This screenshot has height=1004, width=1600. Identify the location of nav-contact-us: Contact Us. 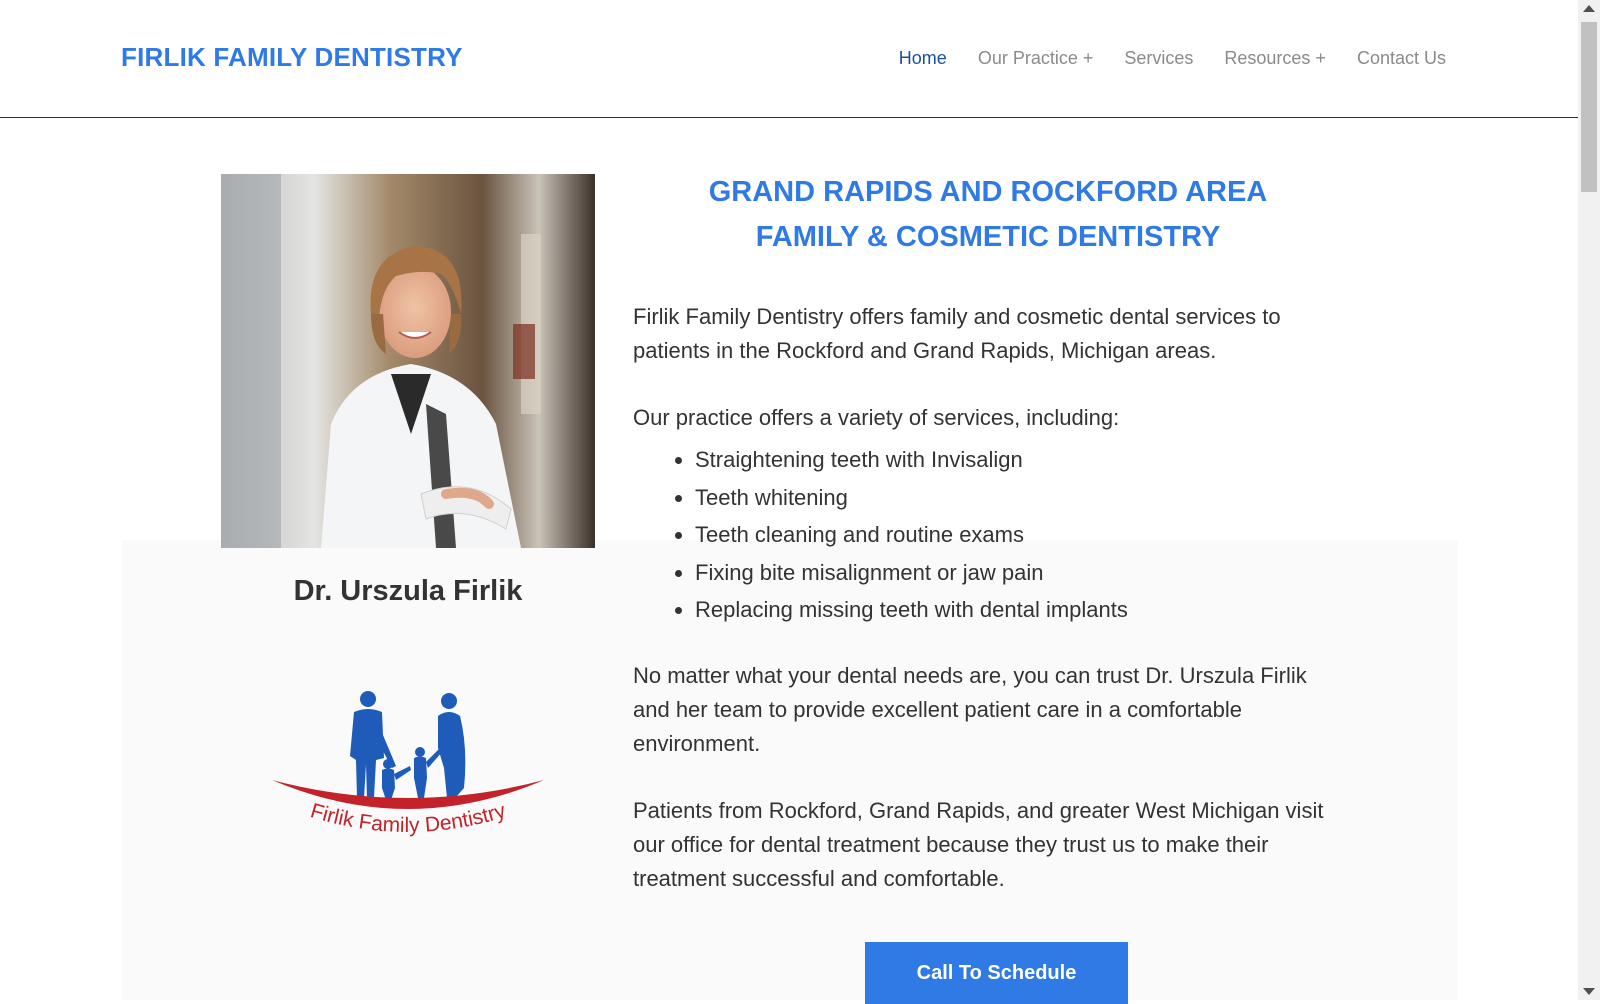
(1401, 58).